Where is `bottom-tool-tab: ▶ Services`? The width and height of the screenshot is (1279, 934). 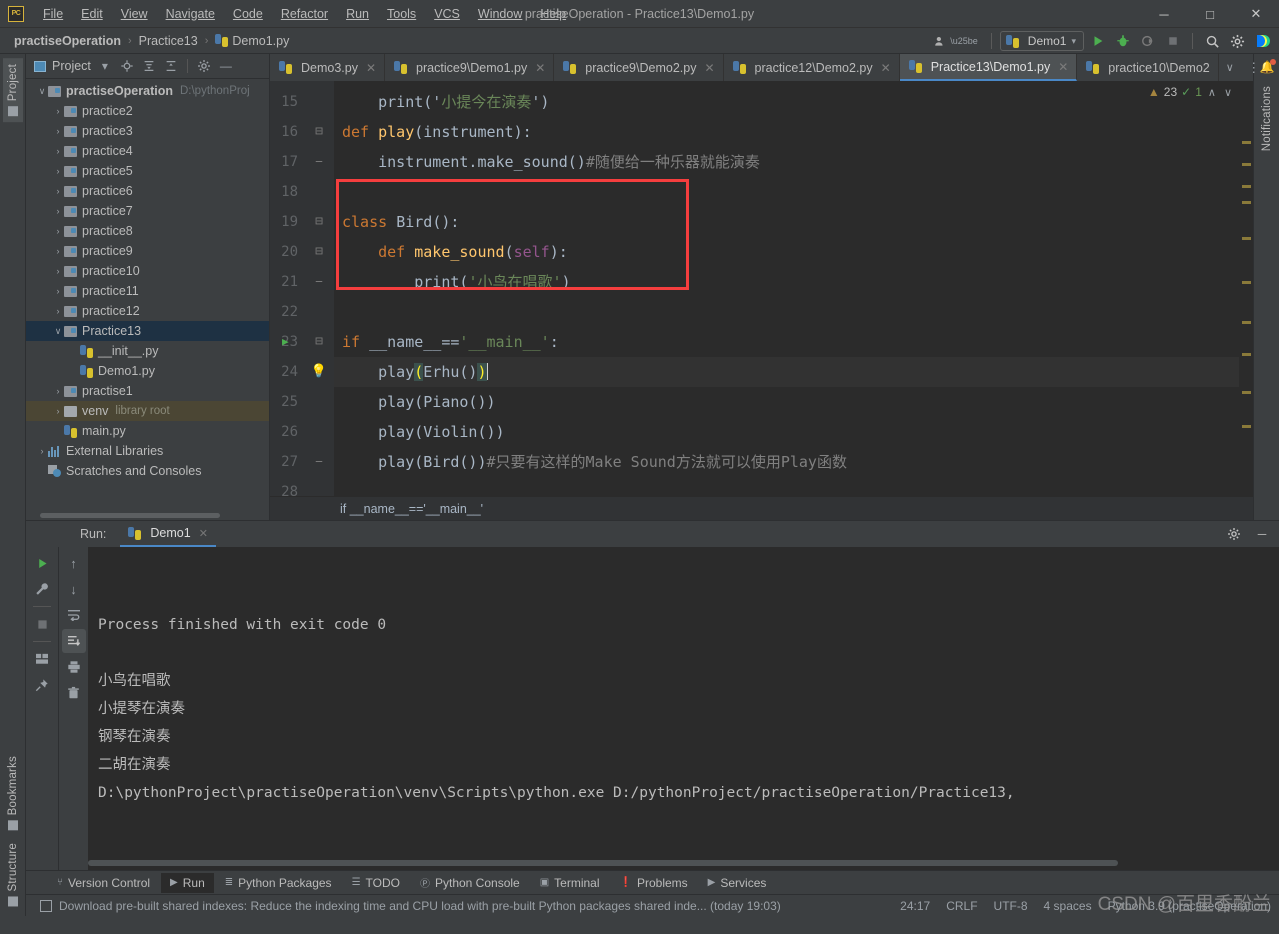
bottom-tool-tab: ▶ Services is located at coordinates (737, 883).